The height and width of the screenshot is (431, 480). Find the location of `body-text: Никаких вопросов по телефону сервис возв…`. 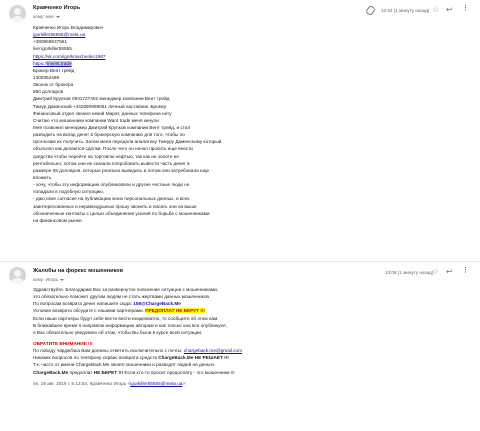

body-text: Никаких вопросов по телефону сервис возв… is located at coordinates (96, 358).